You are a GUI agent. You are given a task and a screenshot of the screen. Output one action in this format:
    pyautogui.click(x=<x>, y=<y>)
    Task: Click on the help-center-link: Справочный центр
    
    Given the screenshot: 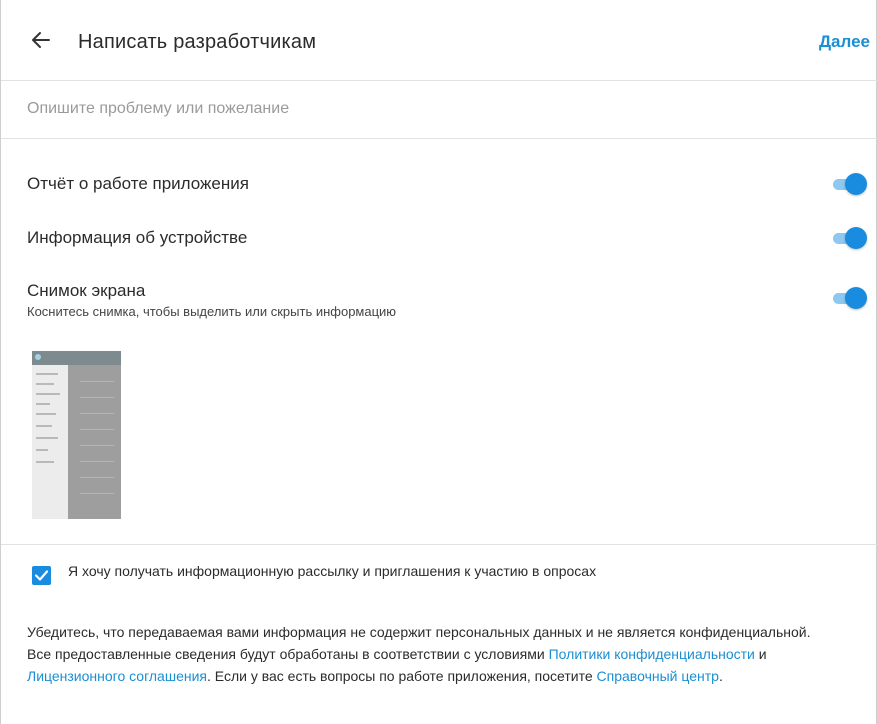 What is the action you would take?
    pyautogui.click(x=658, y=676)
    